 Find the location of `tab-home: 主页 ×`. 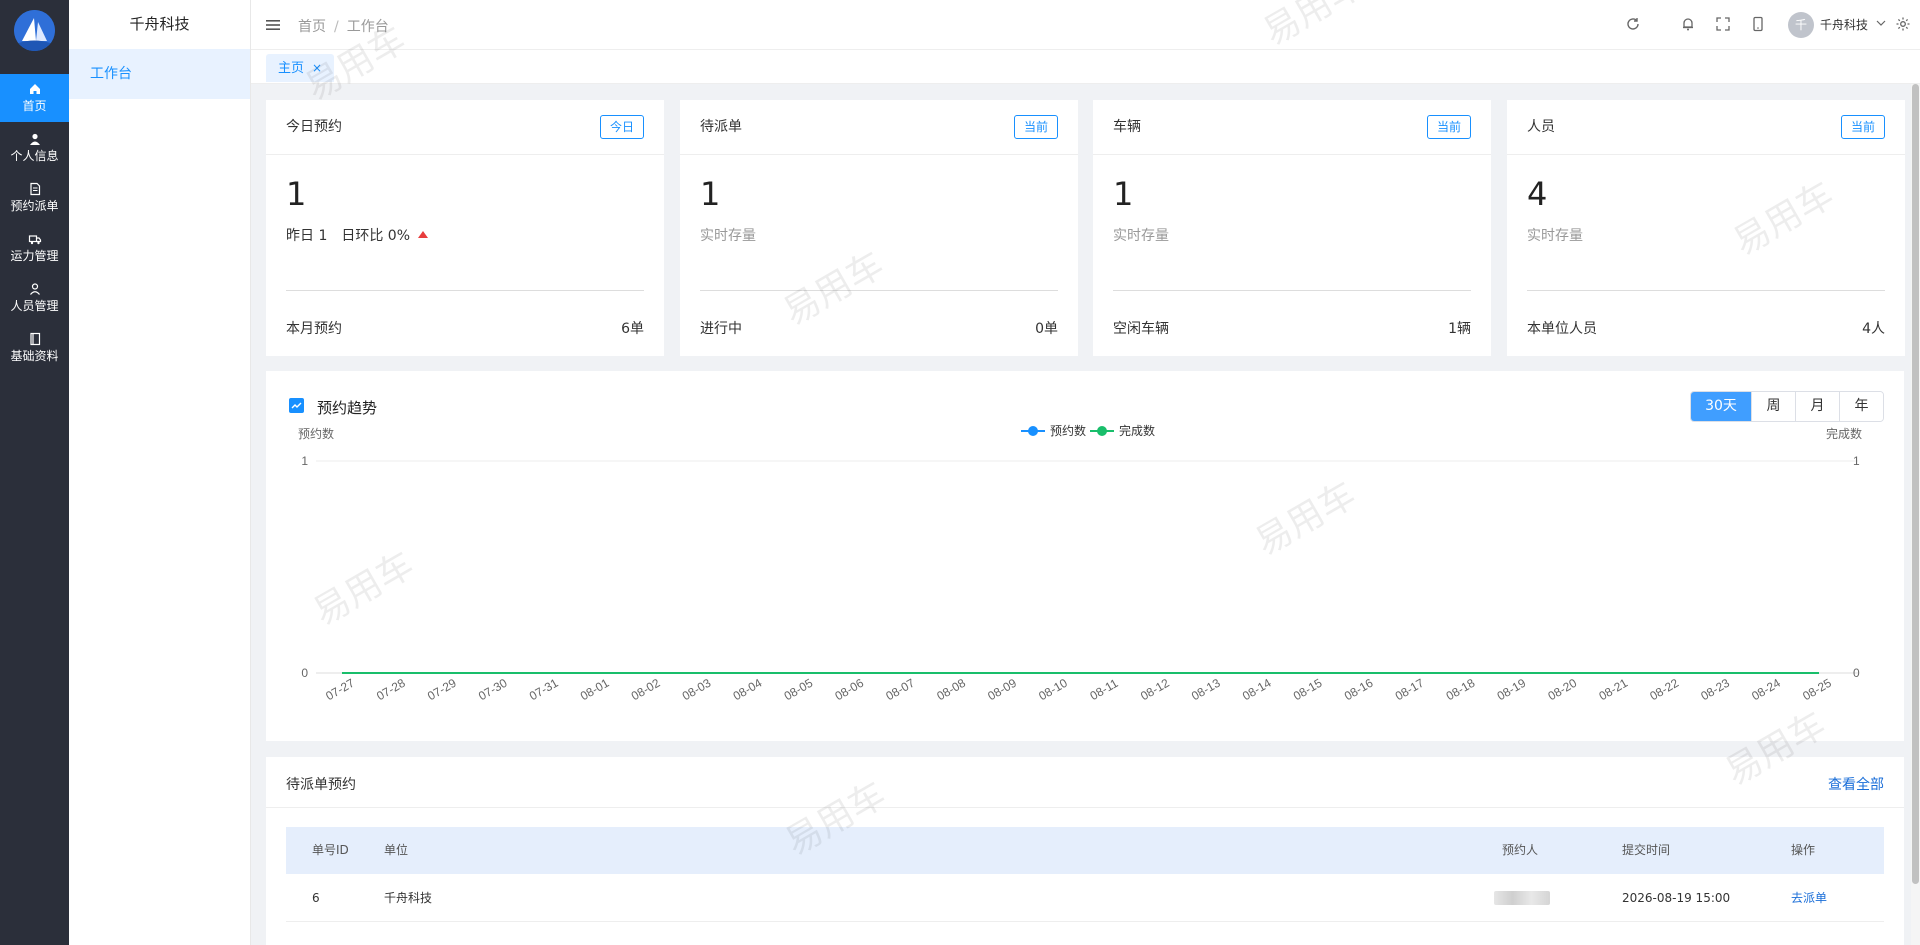

tab-home: 主页 × is located at coordinates (300, 68).